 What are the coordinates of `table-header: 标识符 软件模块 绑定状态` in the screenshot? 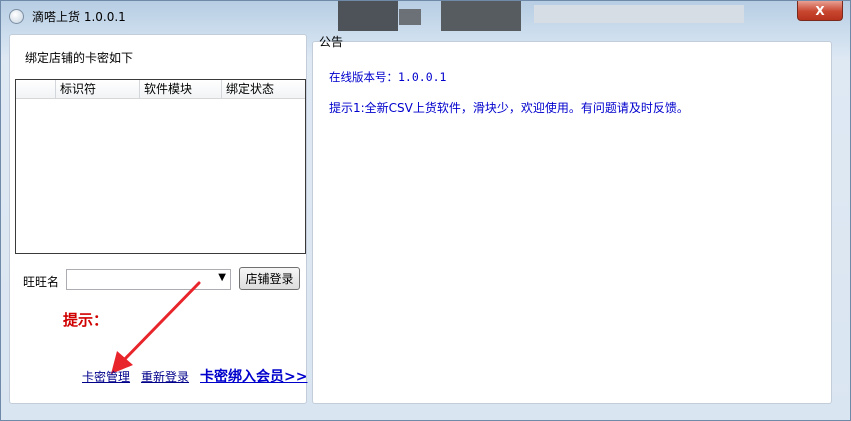 It's located at (160, 89).